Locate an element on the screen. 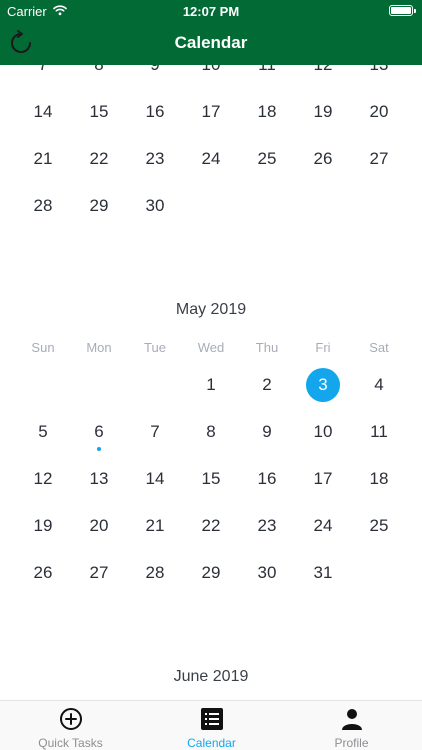 This screenshot has height=750, width=422. calendar-week: 14 15 16 17 18 19 20 is located at coordinates (211, 111).